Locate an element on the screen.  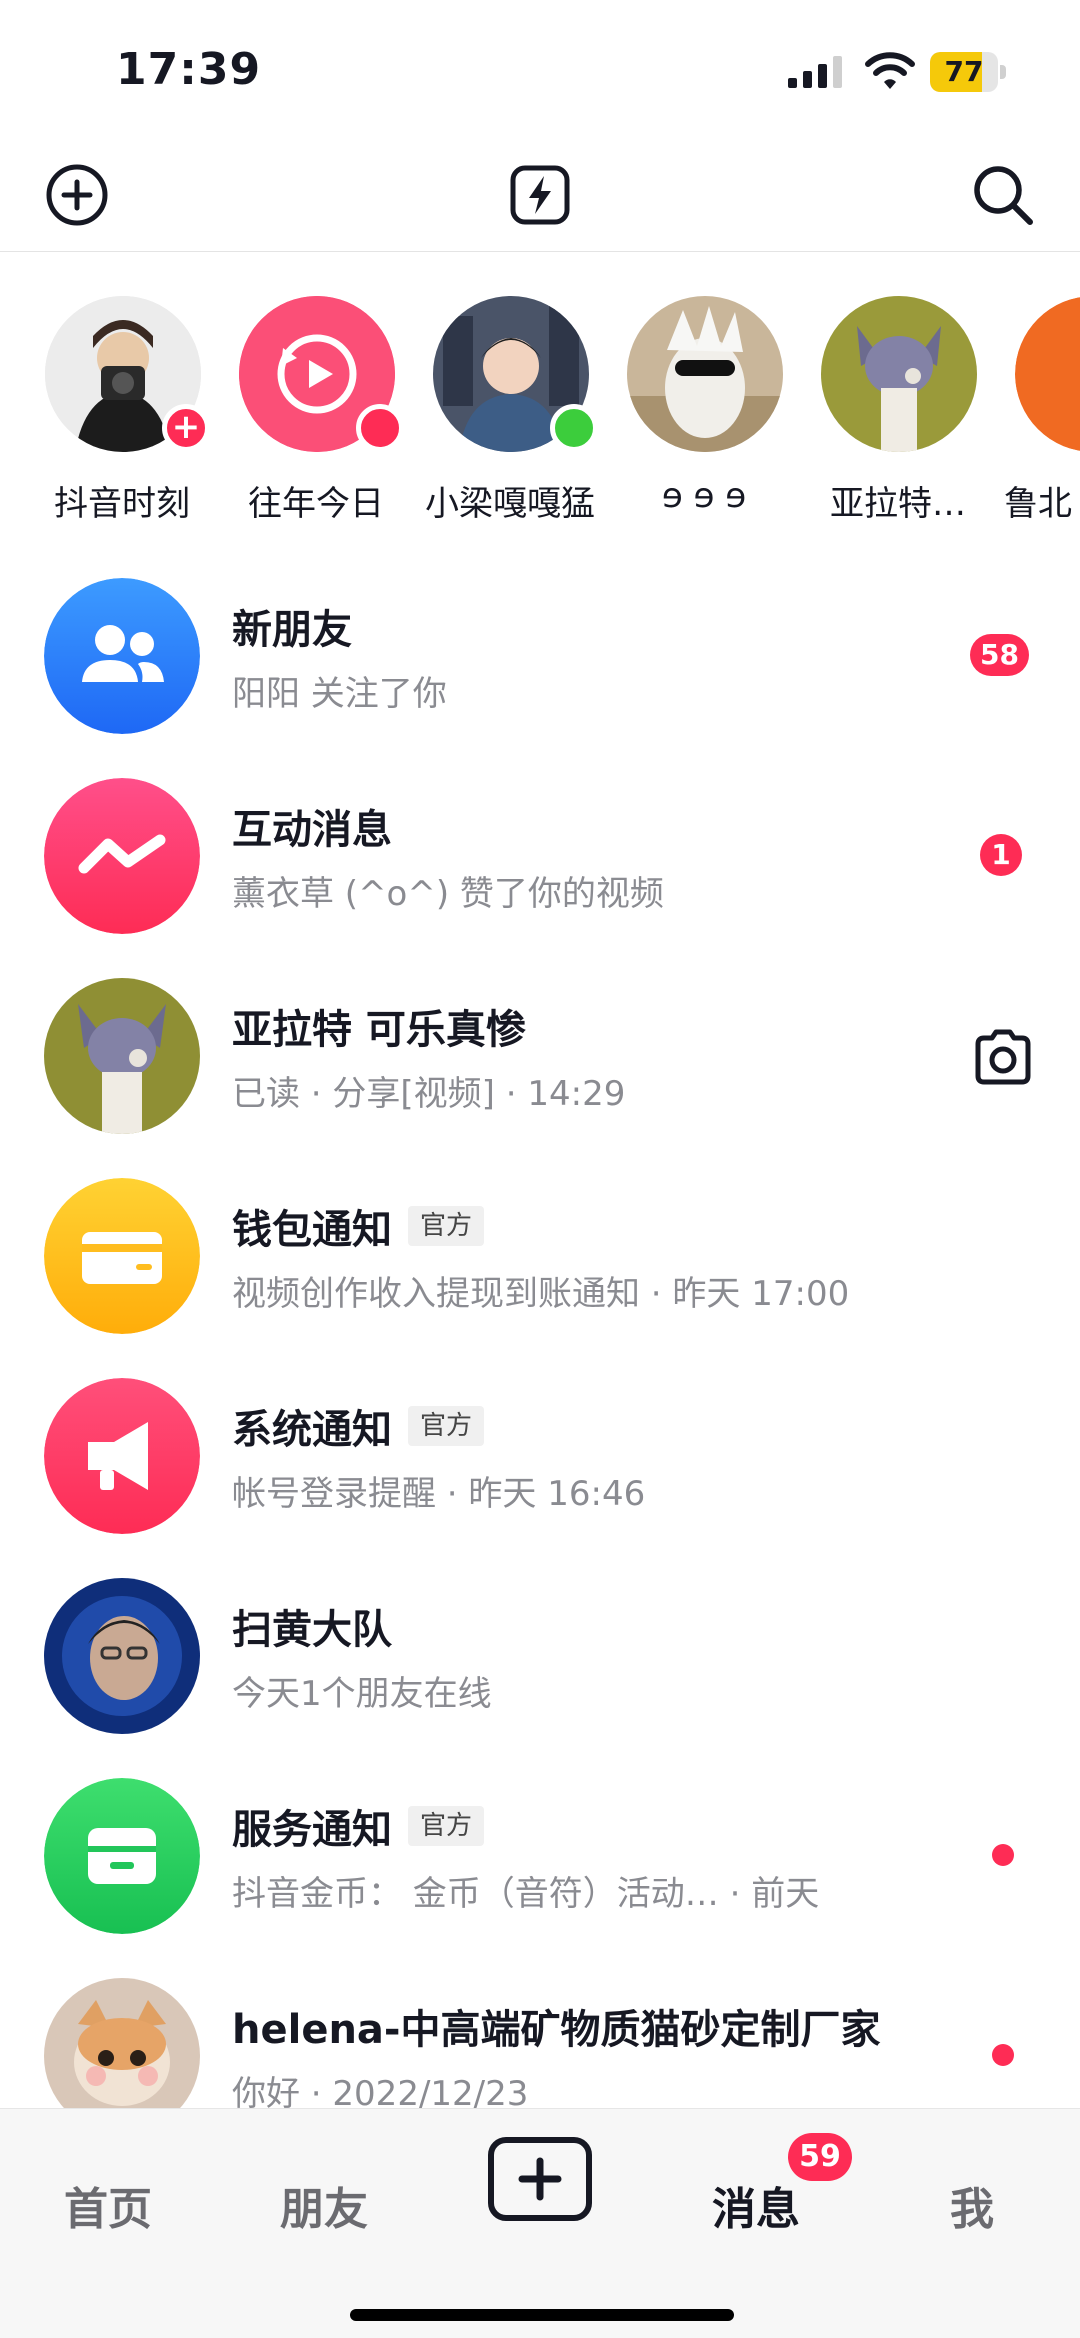
tab-me: 我 is located at coordinates (972, 2205).